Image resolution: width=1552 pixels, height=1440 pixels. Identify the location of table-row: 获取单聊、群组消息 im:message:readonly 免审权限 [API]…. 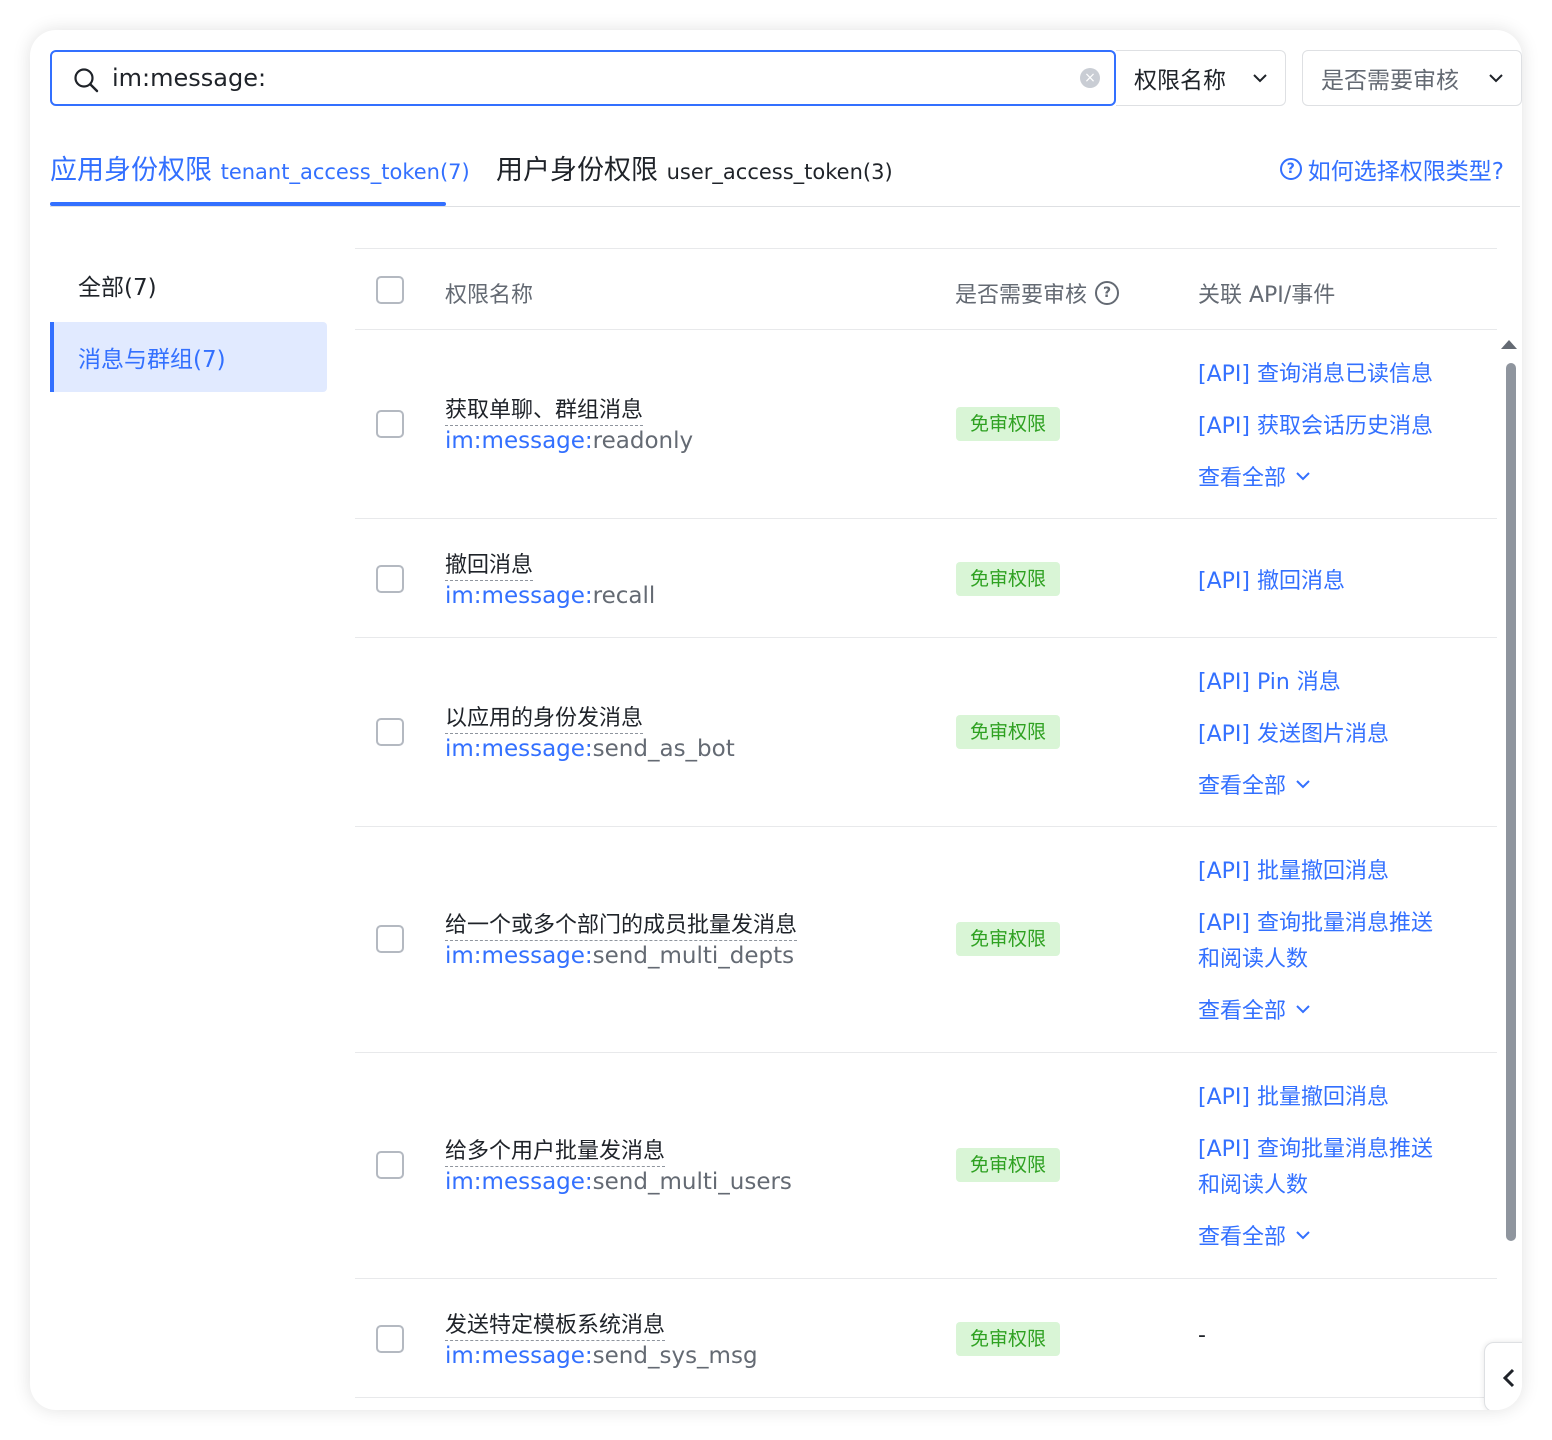
(926, 424).